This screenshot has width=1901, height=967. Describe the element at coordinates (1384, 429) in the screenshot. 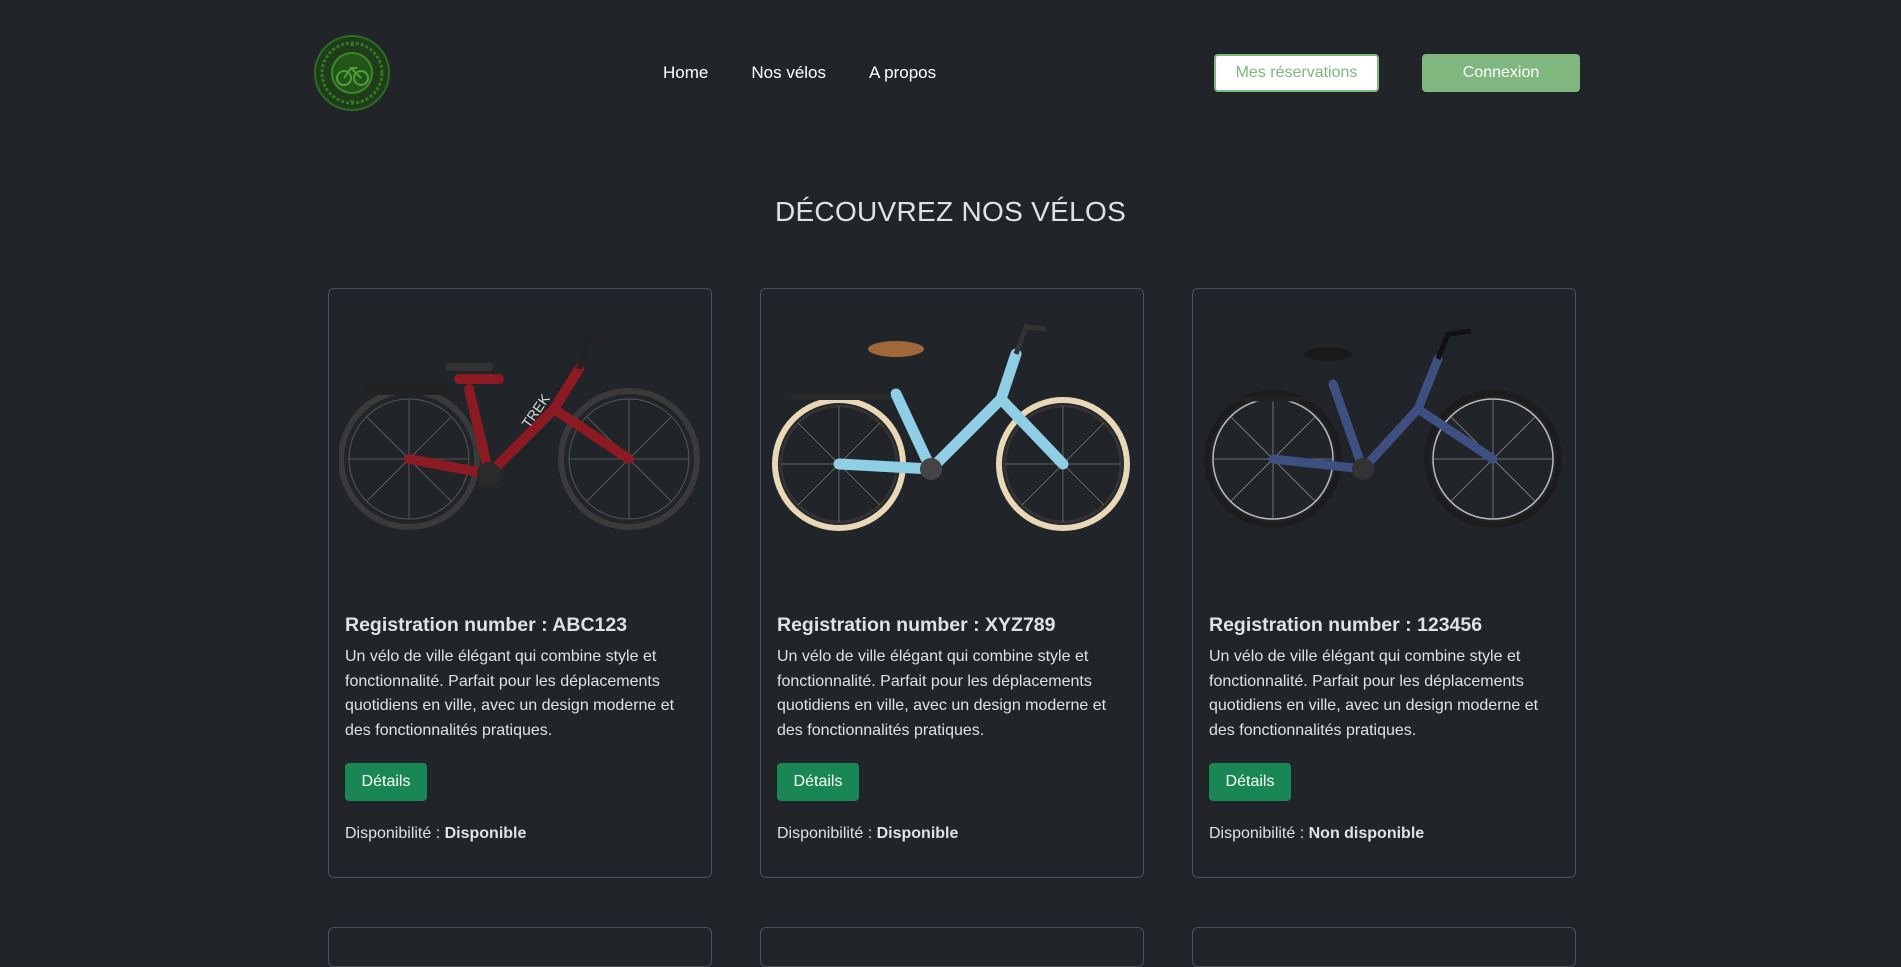

I see `navy-city-bike-image` at that location.